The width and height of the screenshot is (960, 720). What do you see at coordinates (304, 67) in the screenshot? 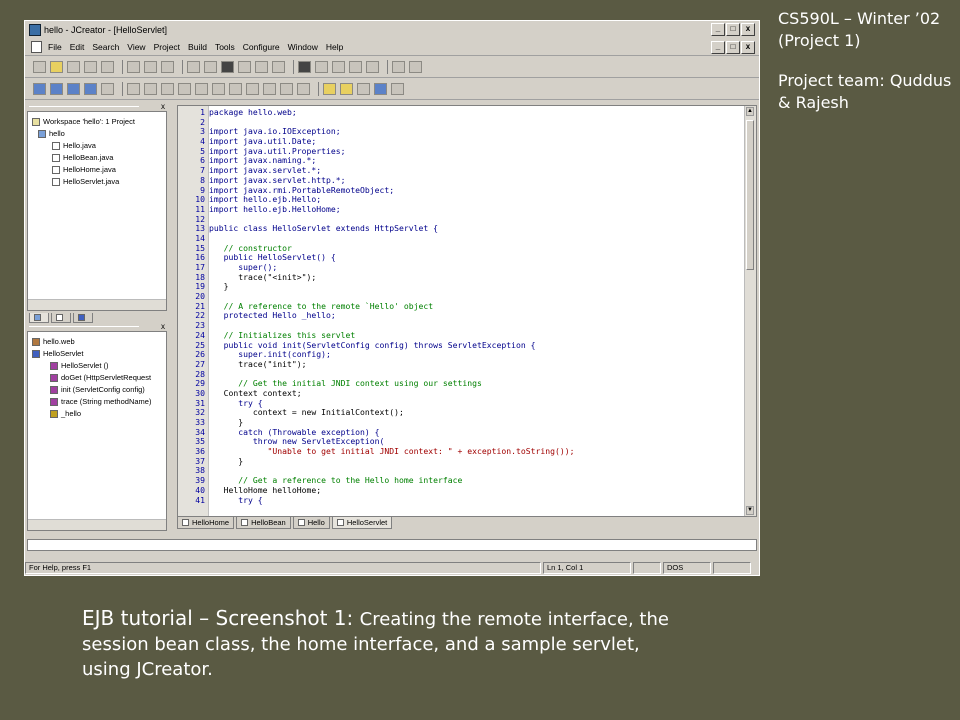
I see `find-icon` at bounding box center [304, 67].